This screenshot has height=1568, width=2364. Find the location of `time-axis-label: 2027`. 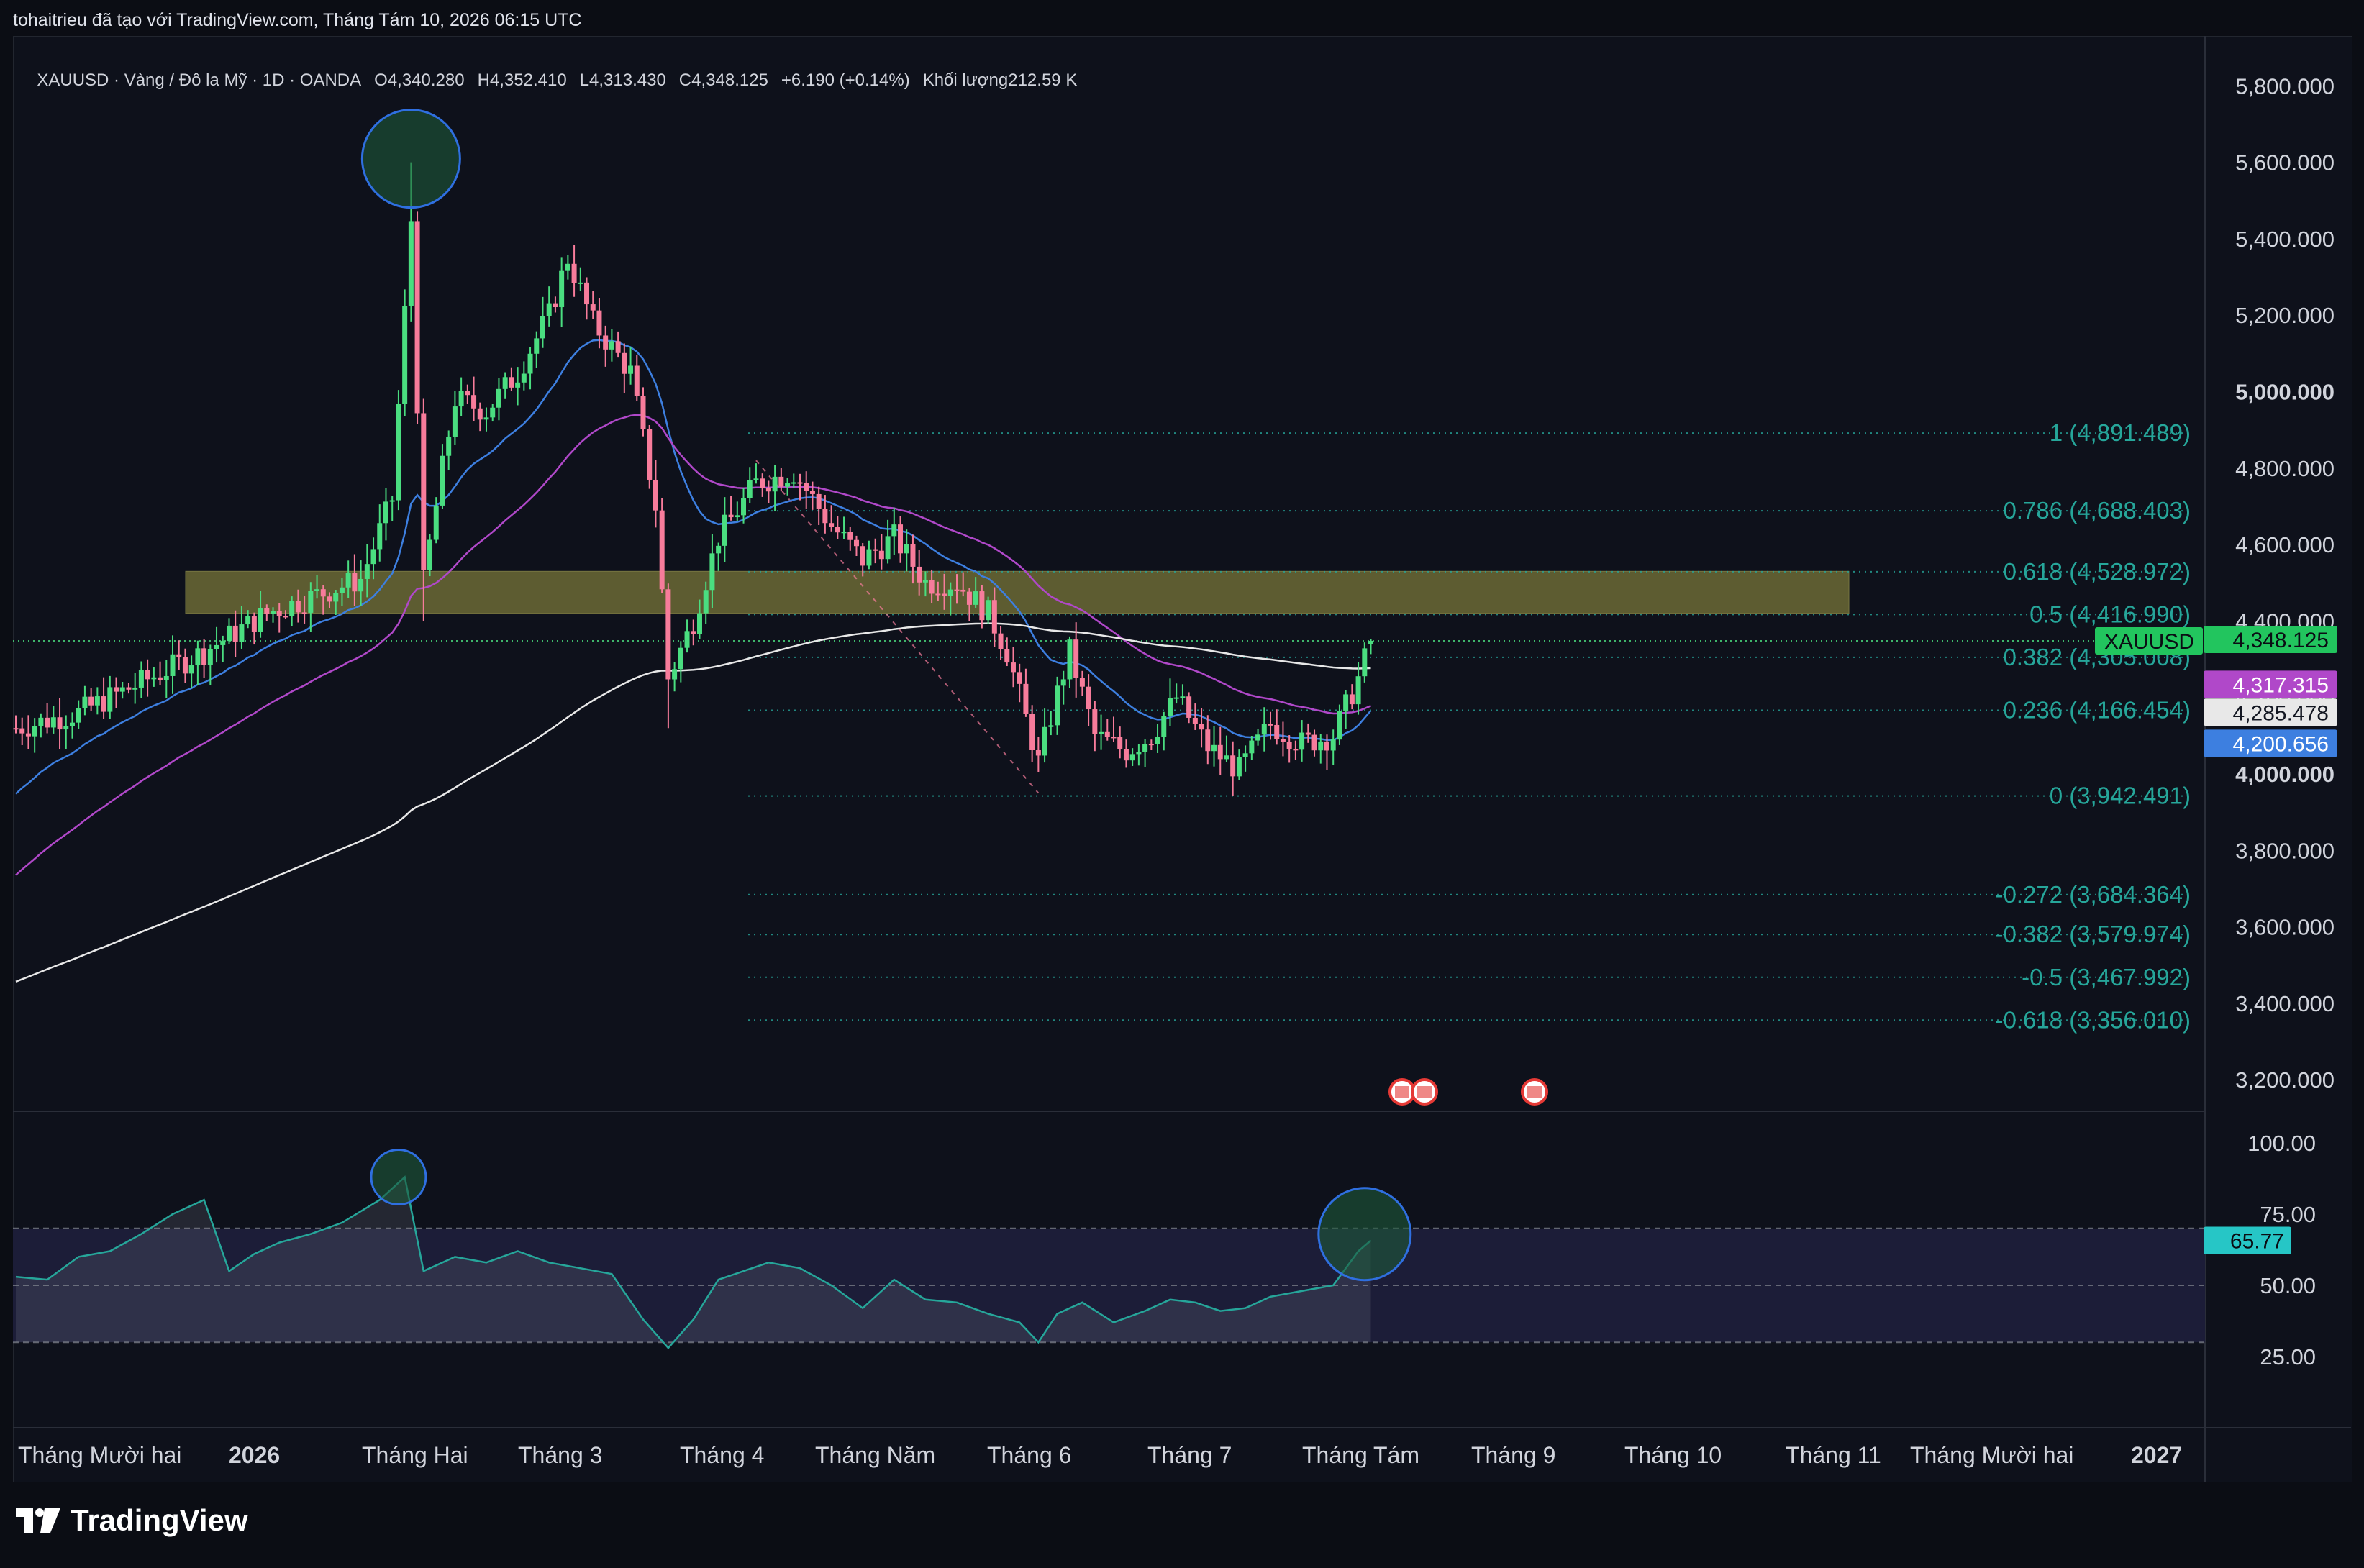

time-axis-label: 2027 is located at coordinates (2156, 1455).